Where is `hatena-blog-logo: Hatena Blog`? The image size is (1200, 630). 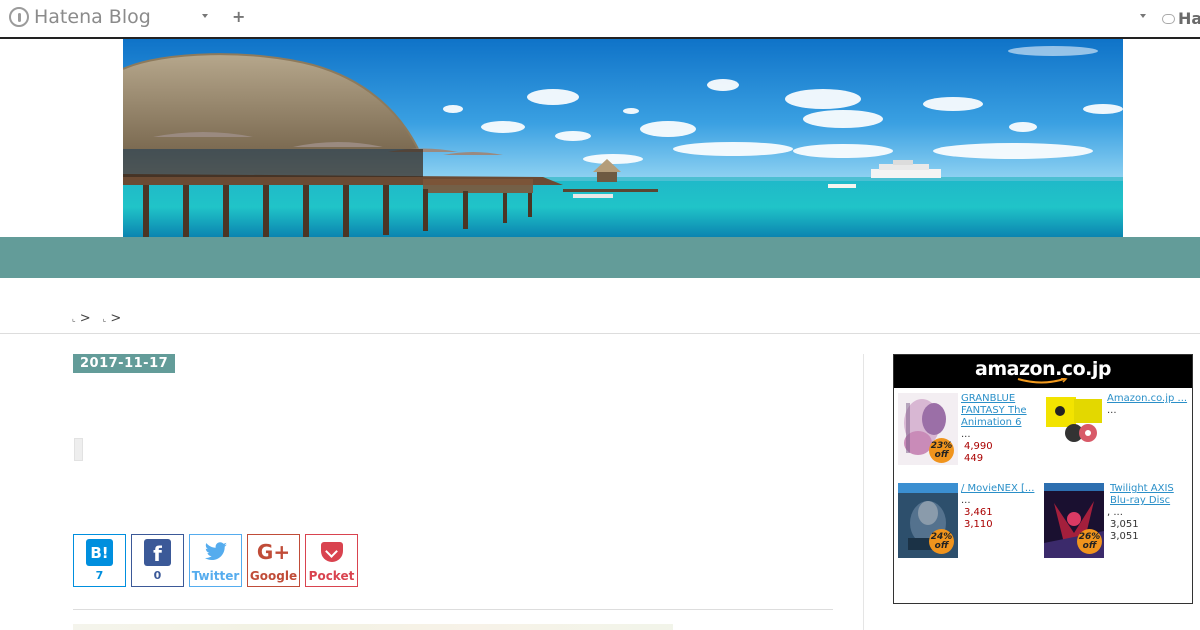
hatena-blog-logo: Hatena Blog is located at coordinates (80, 17).